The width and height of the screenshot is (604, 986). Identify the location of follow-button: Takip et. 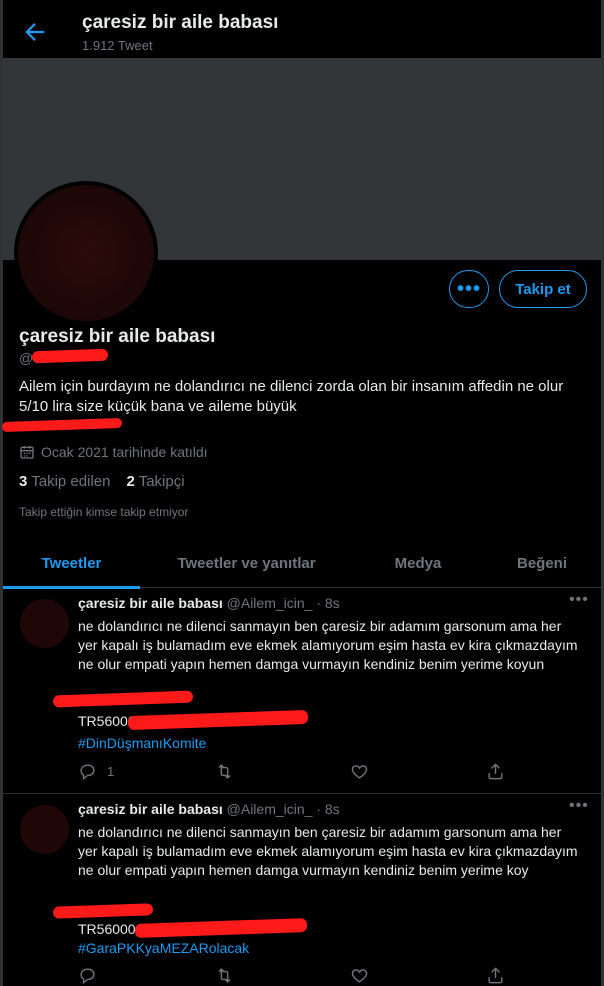
(543, 289).